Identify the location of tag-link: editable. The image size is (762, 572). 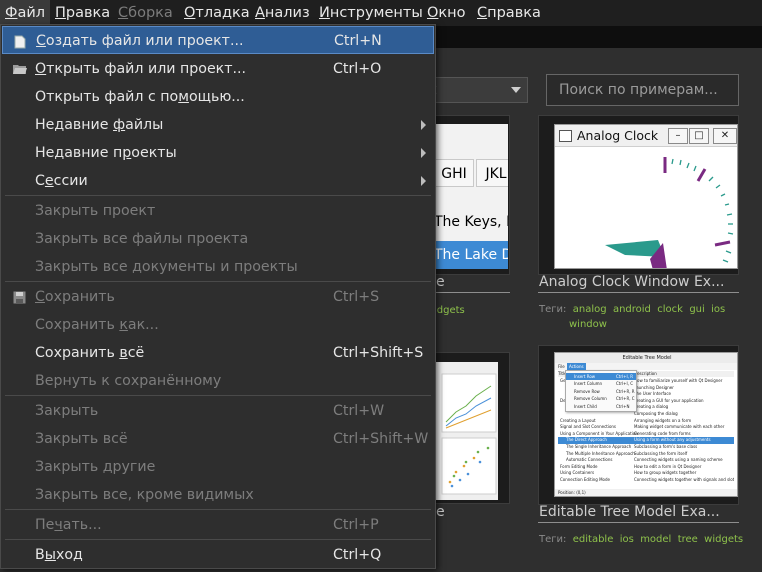
(593, 539).